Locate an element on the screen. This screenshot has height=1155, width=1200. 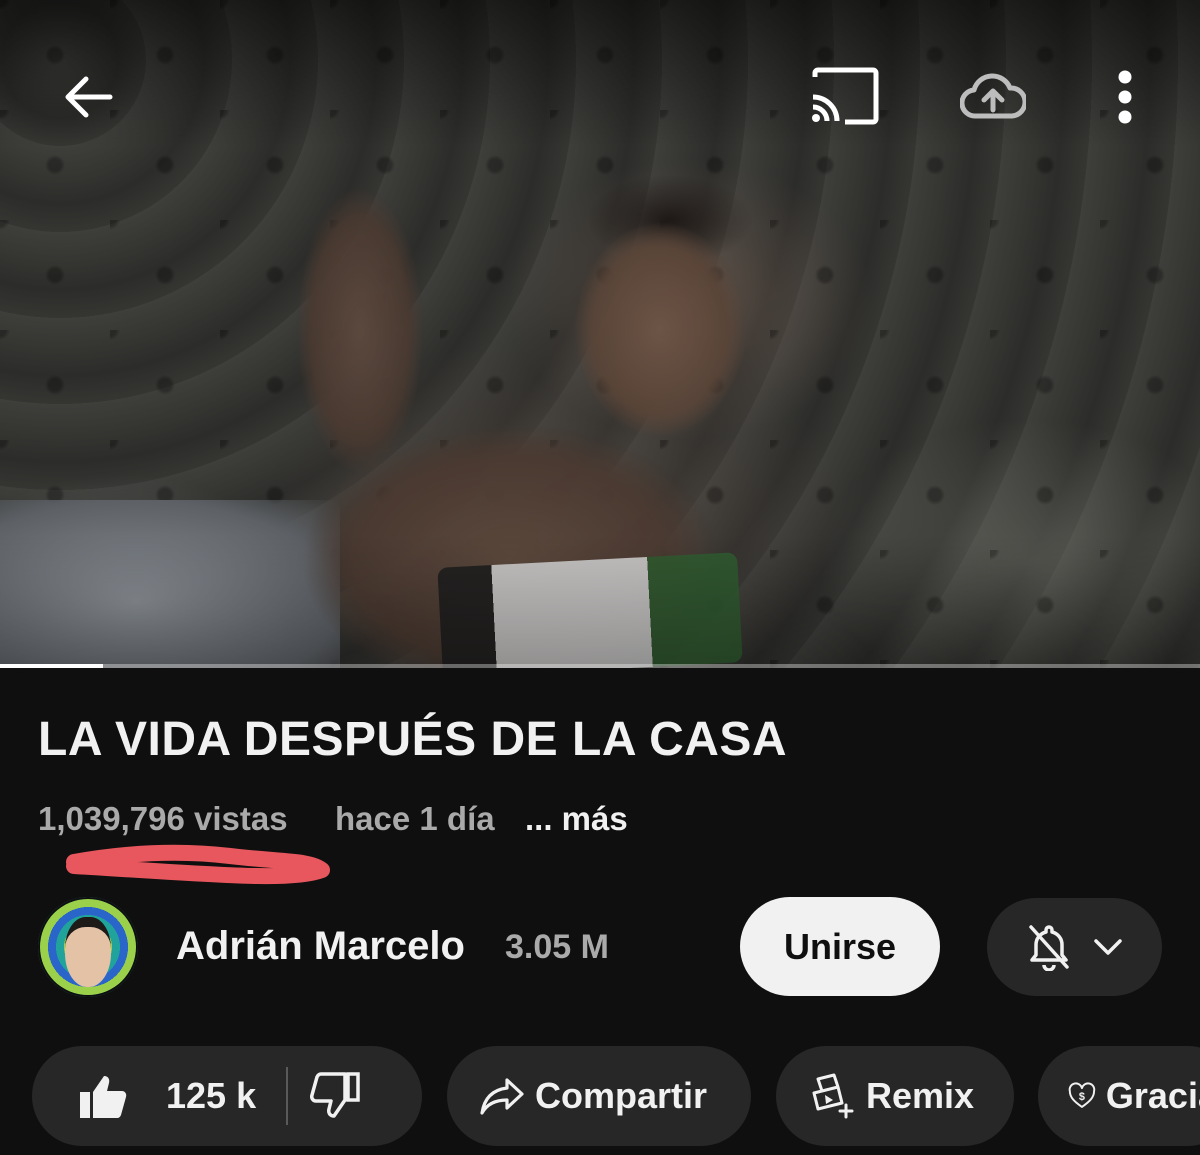
notification-button is located at coordinates (1074, 947).